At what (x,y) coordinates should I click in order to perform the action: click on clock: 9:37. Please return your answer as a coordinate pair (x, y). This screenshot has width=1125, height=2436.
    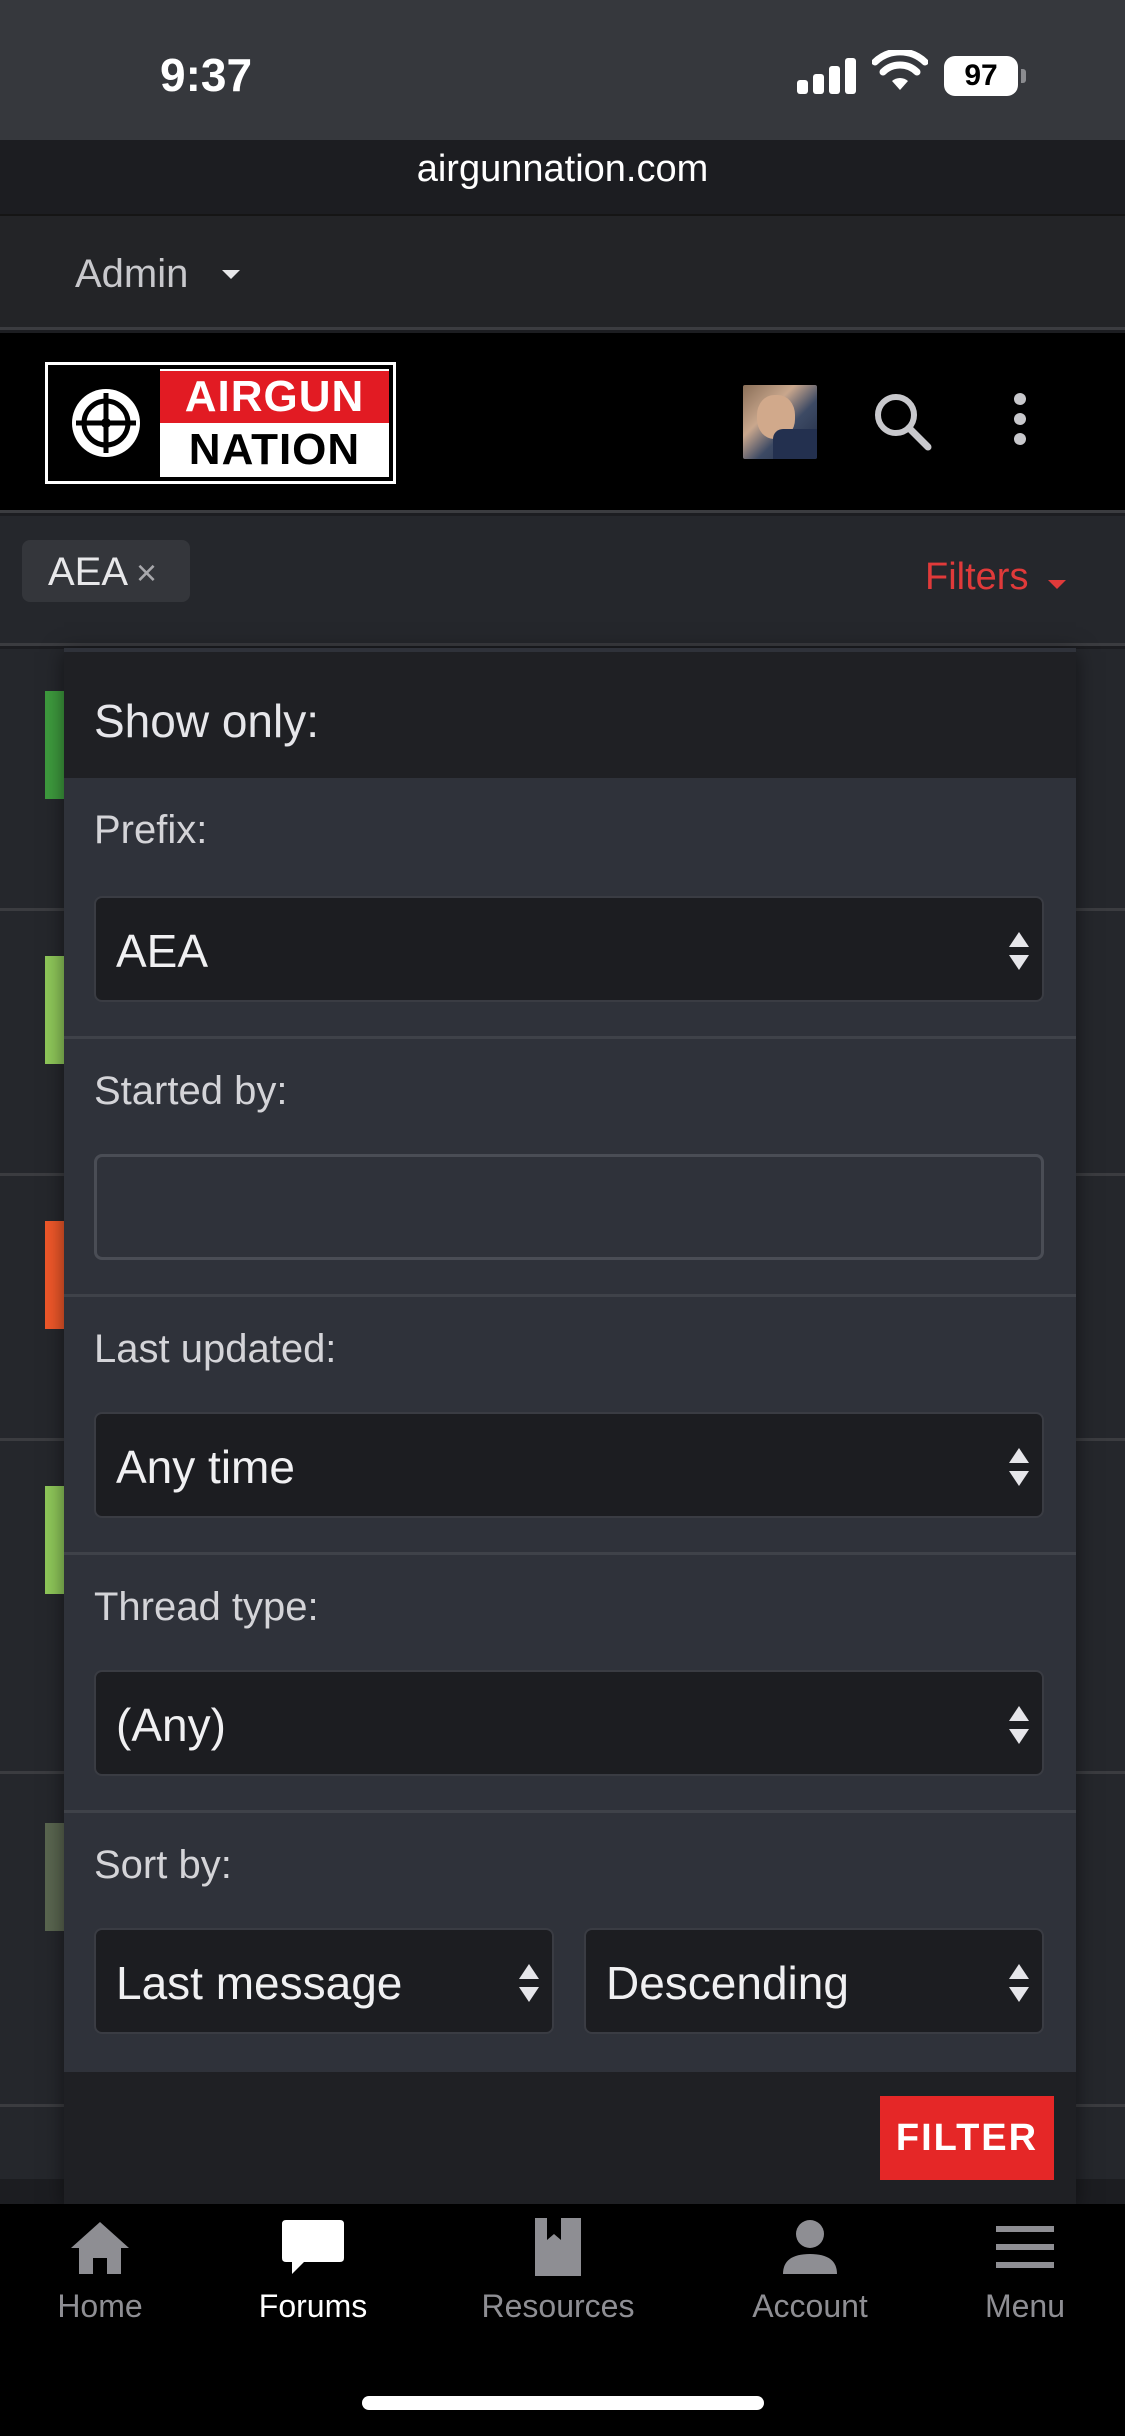
    Looking at the image, I should click on (206, 75).